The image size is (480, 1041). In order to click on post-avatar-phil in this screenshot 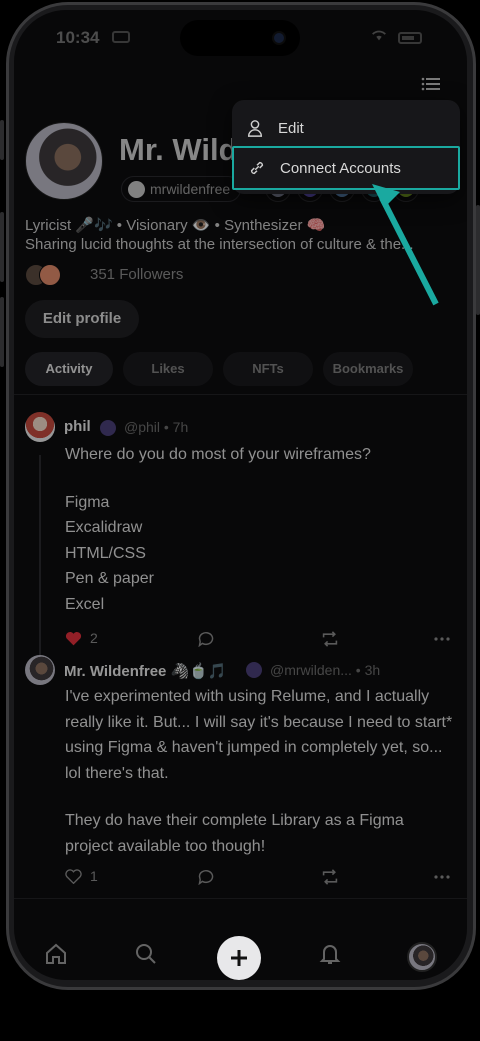, I will do `click(40, 427)`.